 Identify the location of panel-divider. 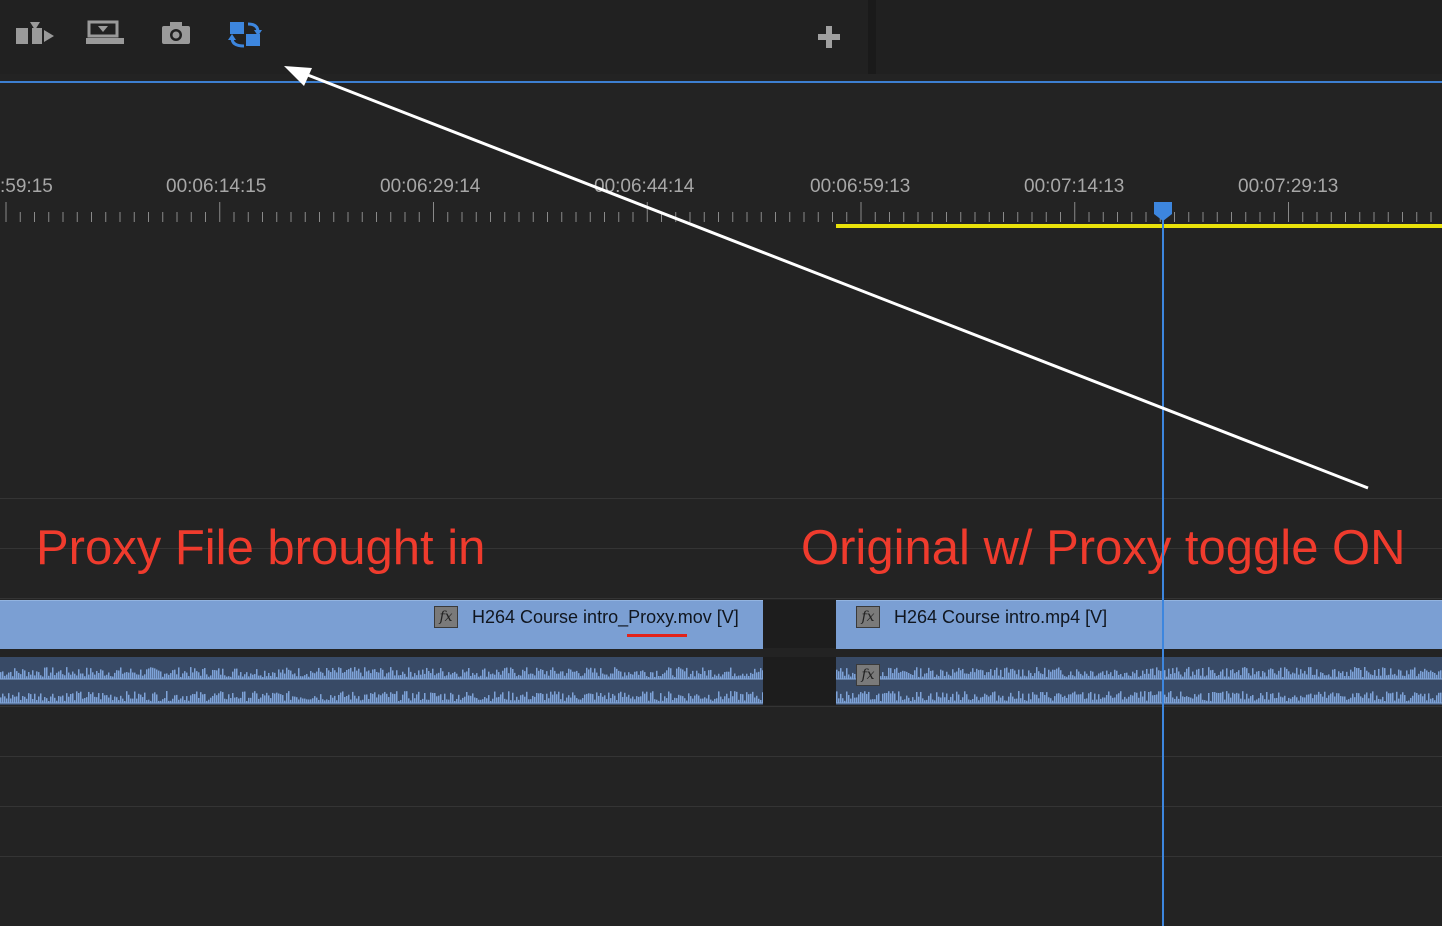
(872, 37).